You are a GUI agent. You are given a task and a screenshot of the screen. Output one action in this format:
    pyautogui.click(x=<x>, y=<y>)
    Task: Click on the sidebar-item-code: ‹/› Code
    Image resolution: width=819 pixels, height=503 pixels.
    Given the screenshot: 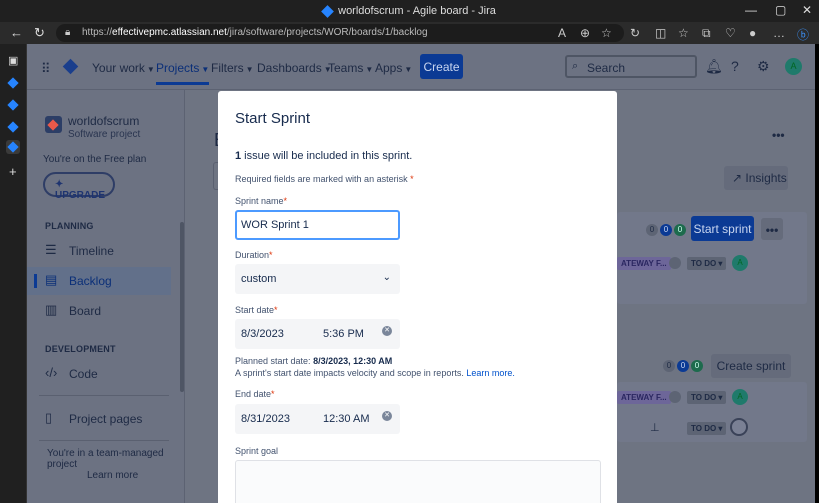 What is the action you would take?
    pyautogui.click(x=99, y=374)
    